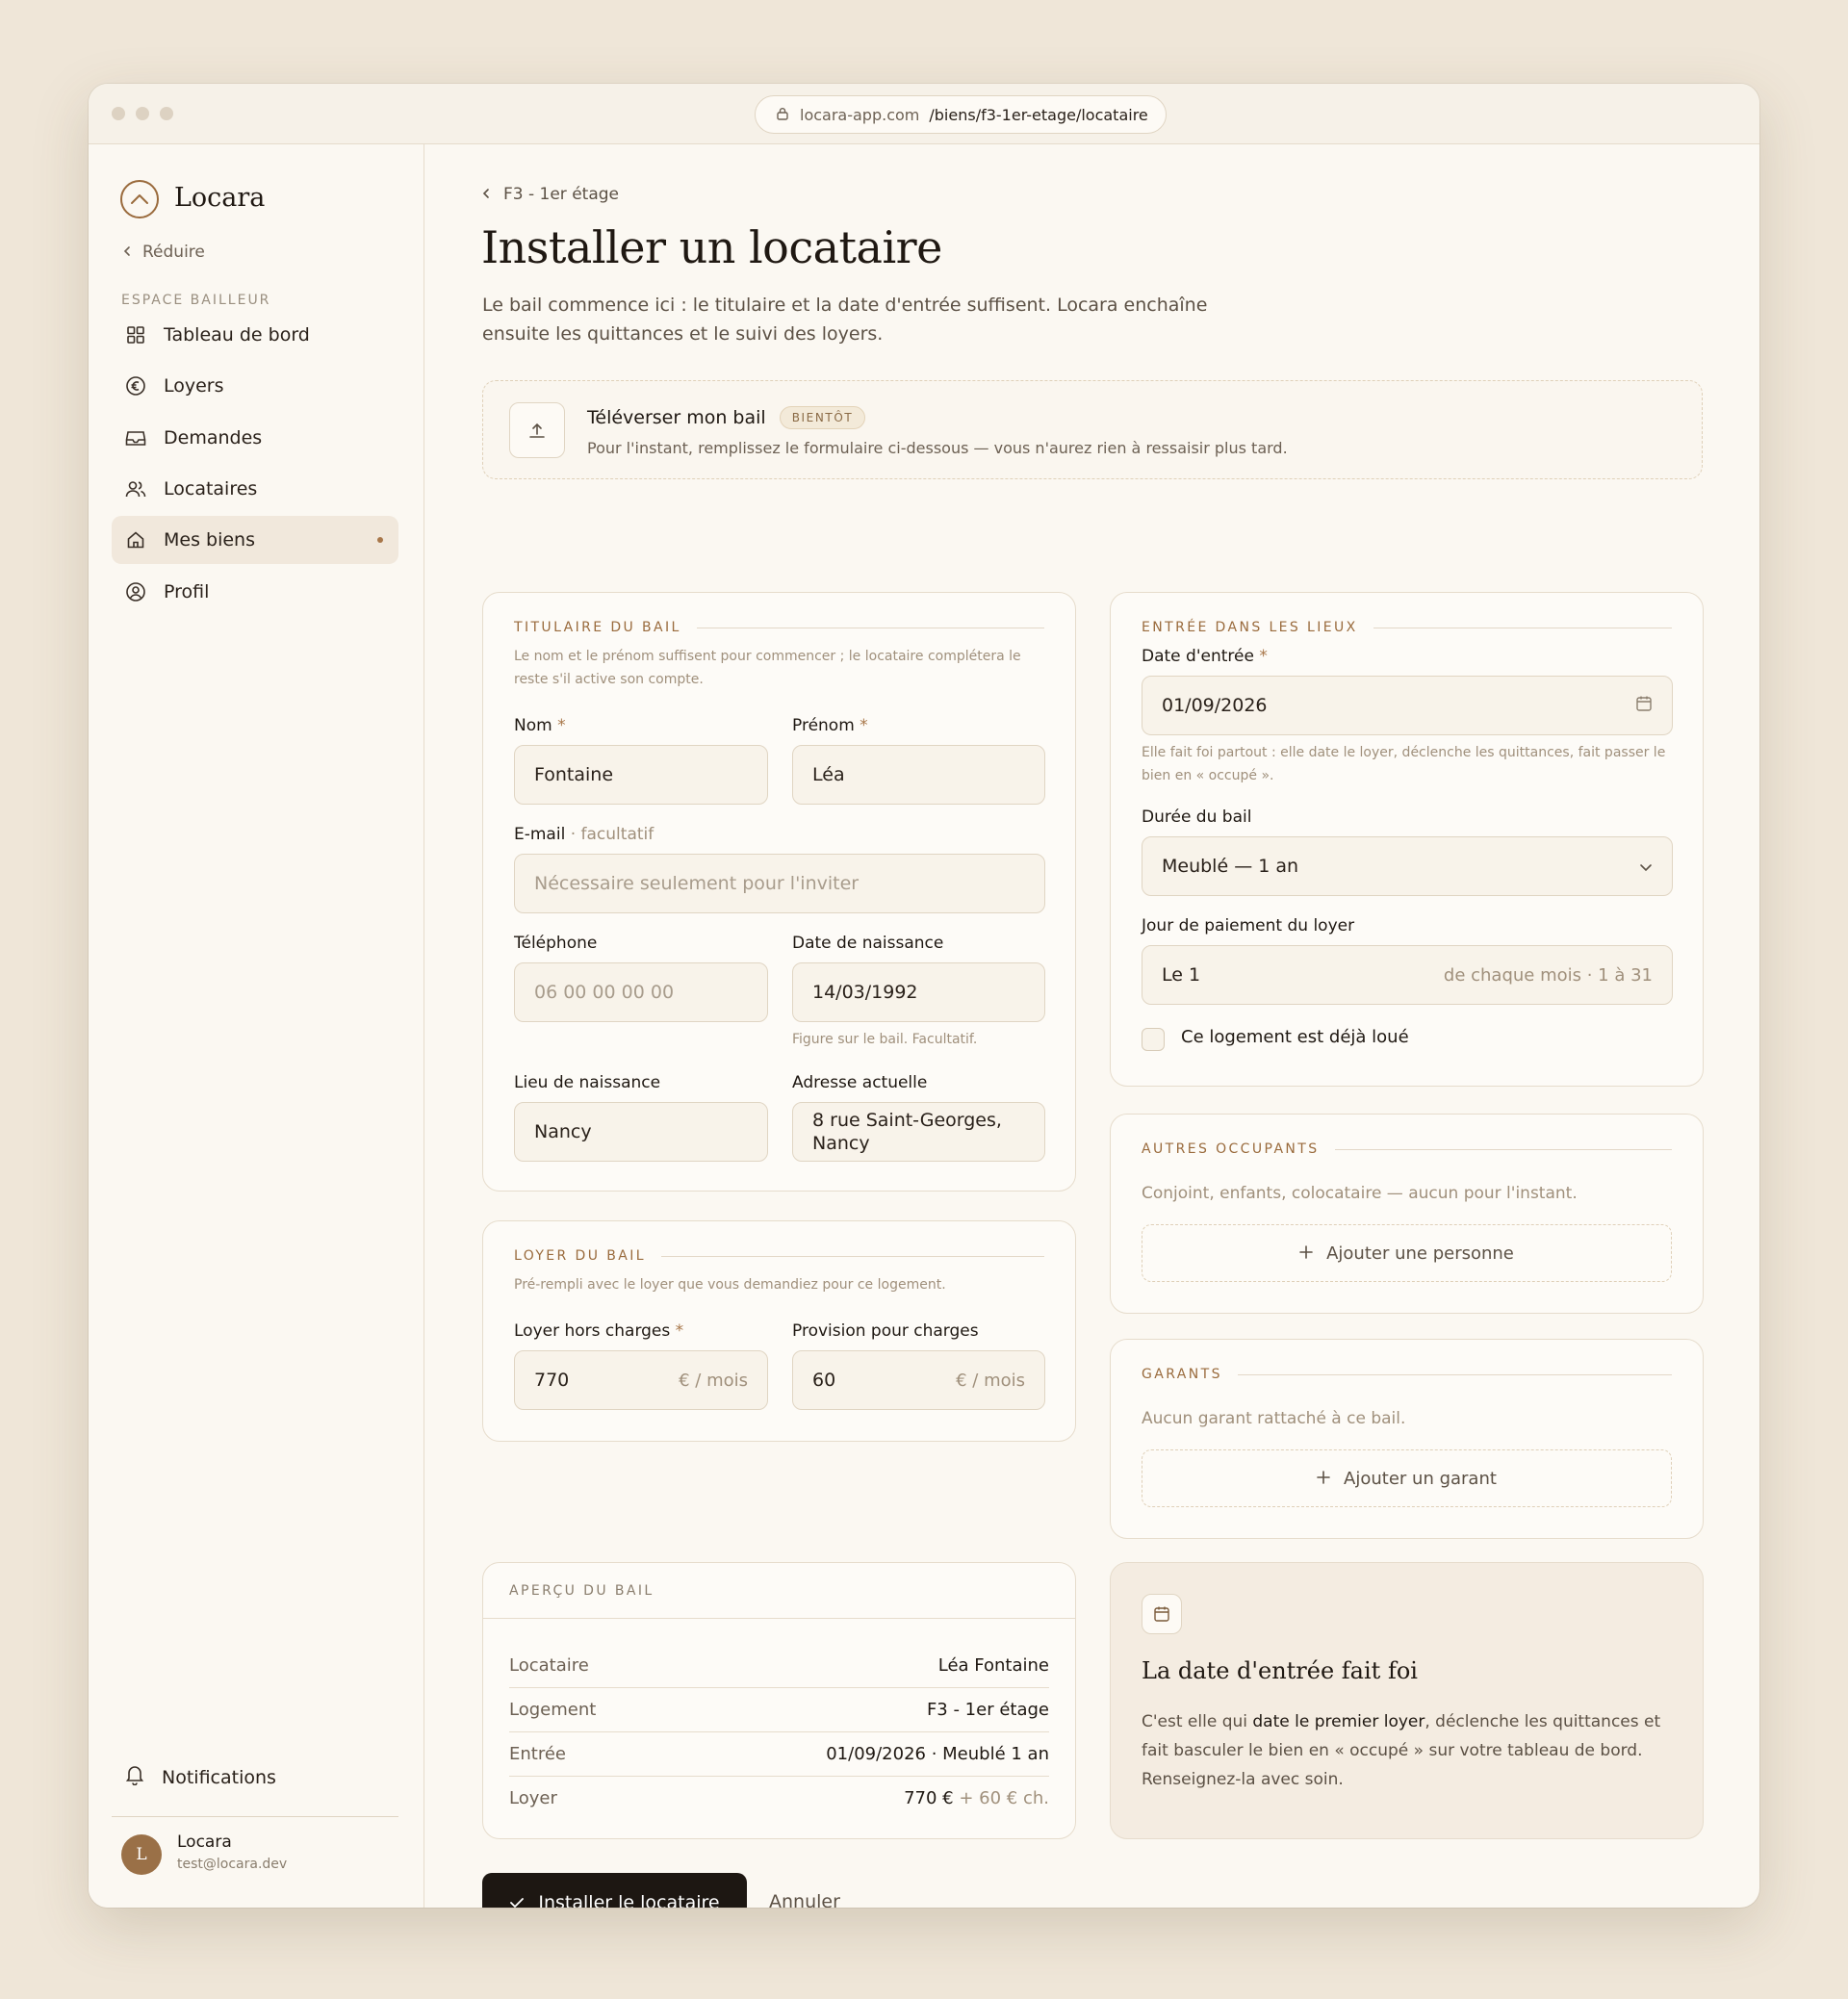 The image size is (1848, 1999). What do you see at coordinates (537, 430) in the screenshot?
I see `upload-icon` at bounding box center [537, 430].